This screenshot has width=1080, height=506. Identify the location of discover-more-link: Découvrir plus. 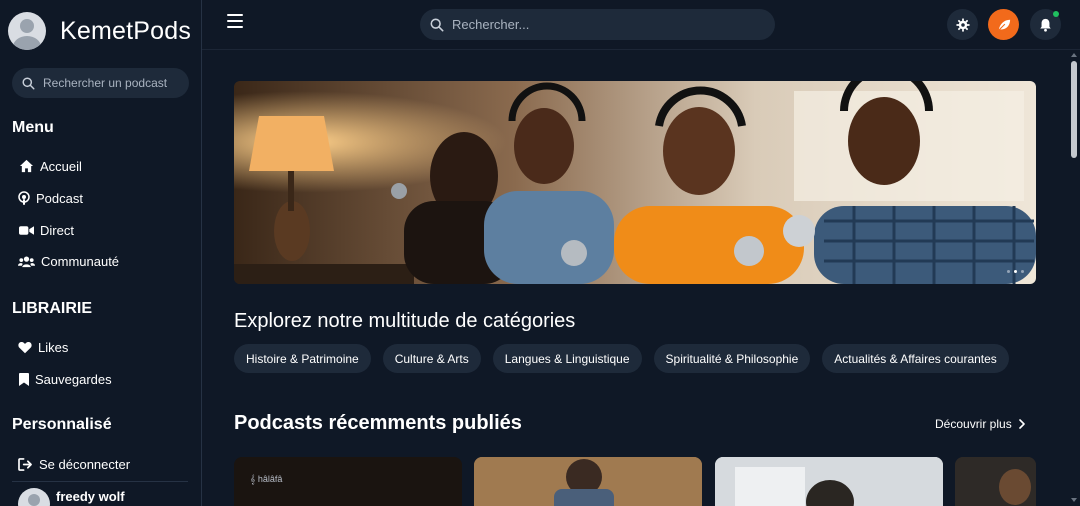
(981, 424).